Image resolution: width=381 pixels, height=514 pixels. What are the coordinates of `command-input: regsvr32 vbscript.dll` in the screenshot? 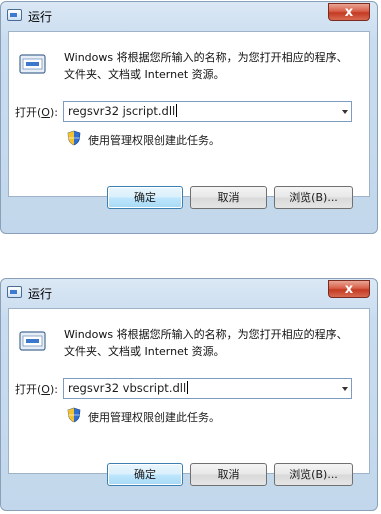 It's located at (207, 388).